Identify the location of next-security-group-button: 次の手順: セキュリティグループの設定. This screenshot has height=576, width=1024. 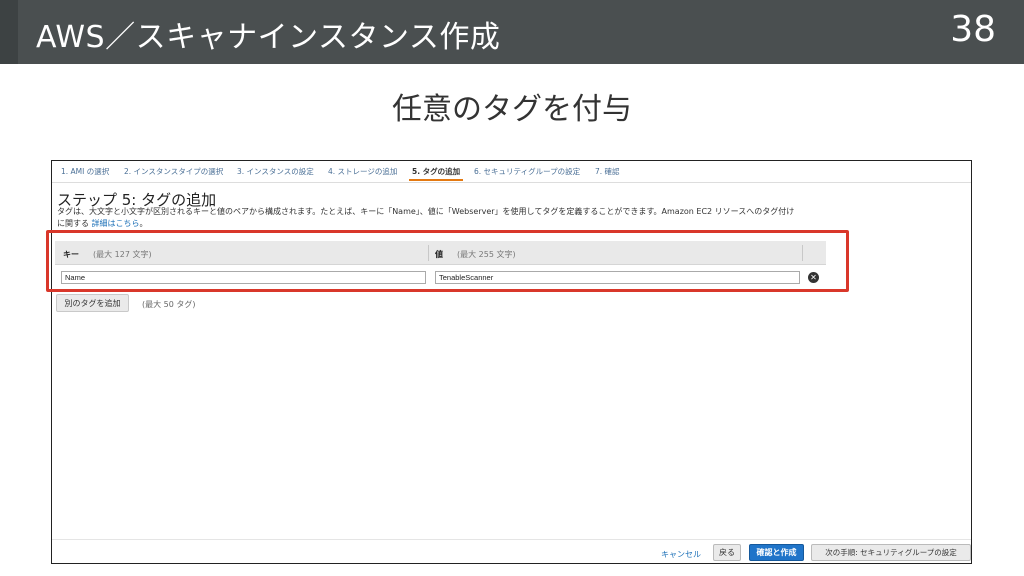
(891, 552).